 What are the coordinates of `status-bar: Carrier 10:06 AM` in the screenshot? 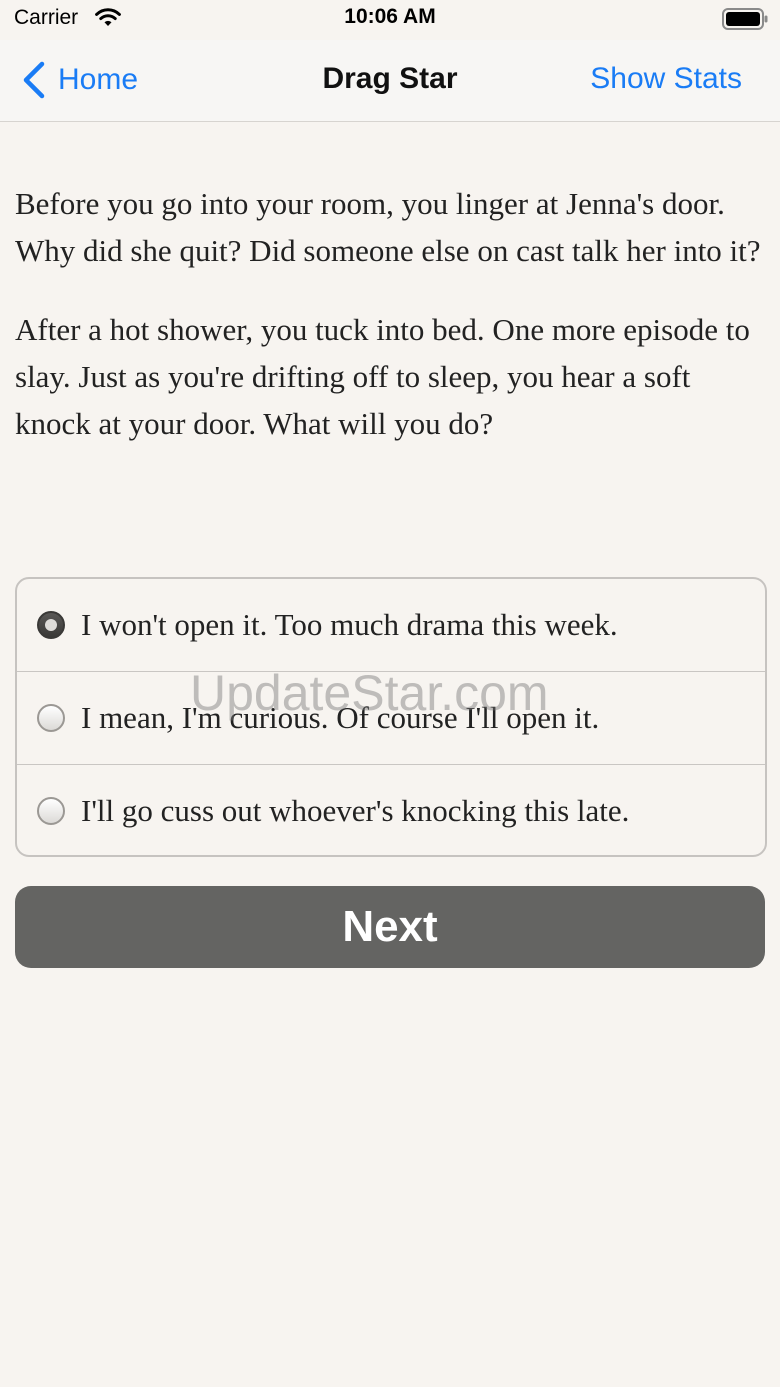 It's located at (390, 20).